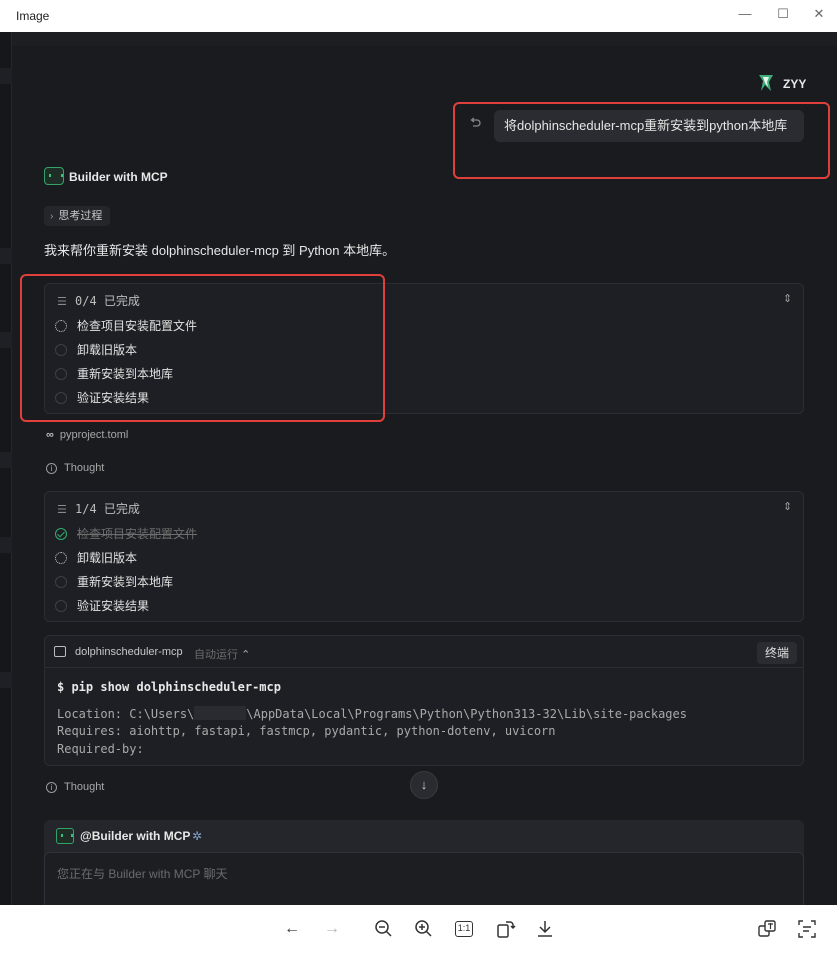 The width and height of the screenshot is (837, 953). What do you see at coordinates (424, 929) in the screenshot?
I see `zoom-in-icon` at bounding box center [424, 929].